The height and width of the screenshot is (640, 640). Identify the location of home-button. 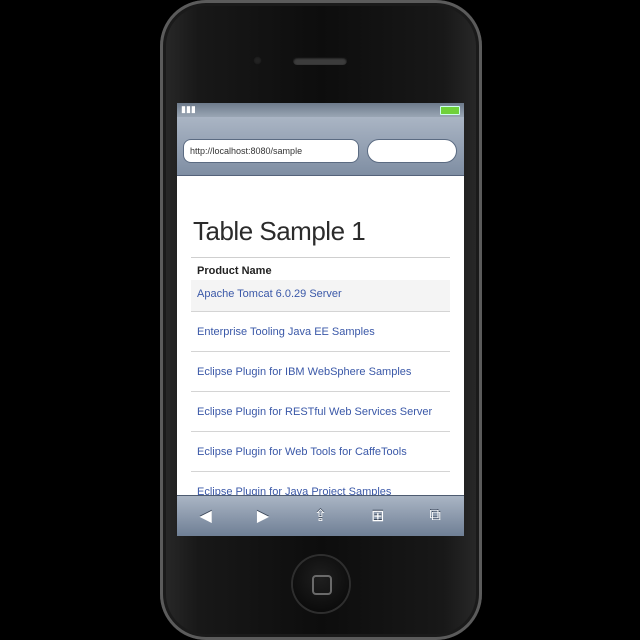
(321, 584).